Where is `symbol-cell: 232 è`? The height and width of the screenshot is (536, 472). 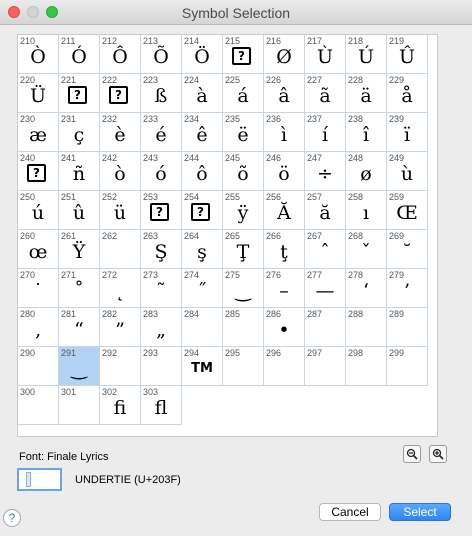 symbol-cell: 232 è is located at coordinates (120, 132).